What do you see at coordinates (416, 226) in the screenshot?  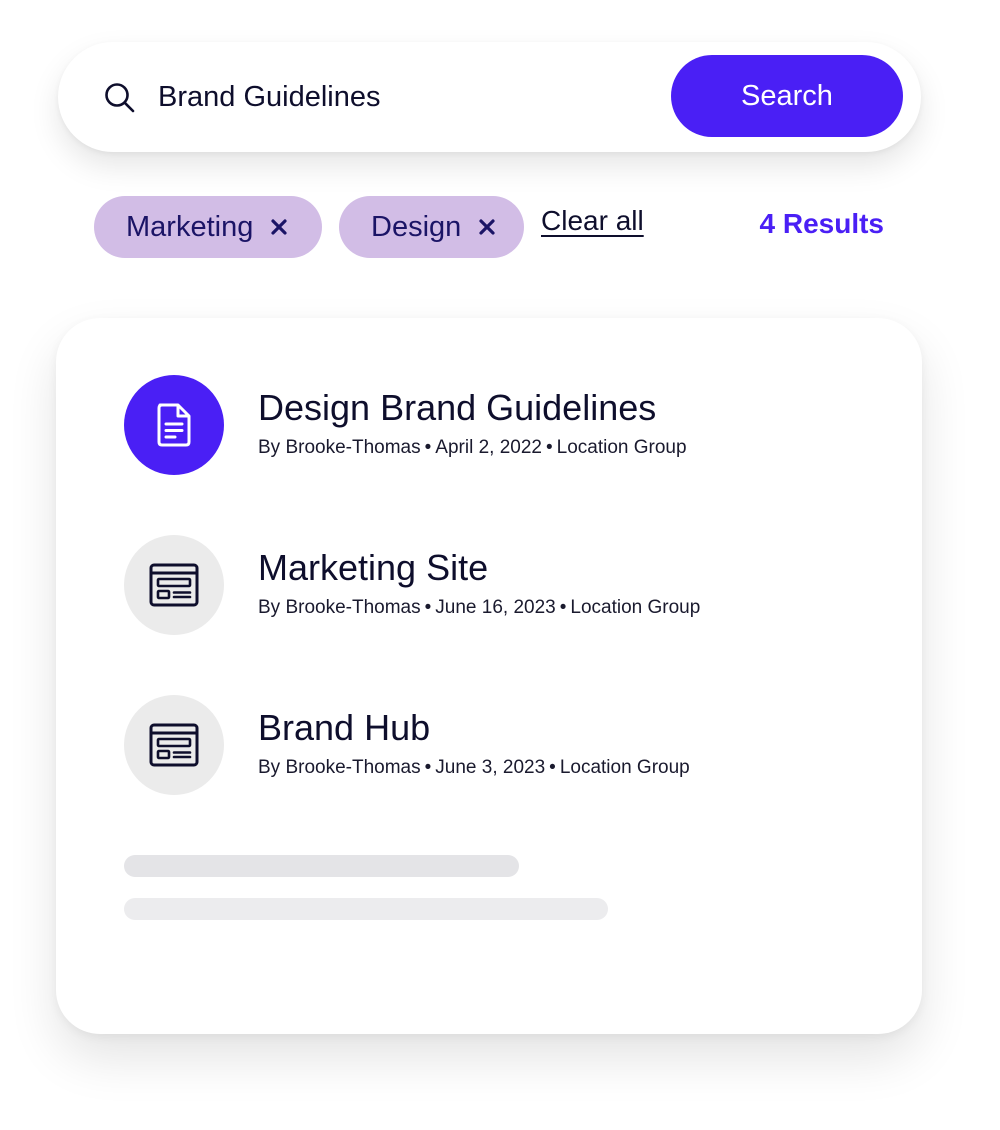 I see `filter-chip-label: Design` at bounding box center [416, 226].